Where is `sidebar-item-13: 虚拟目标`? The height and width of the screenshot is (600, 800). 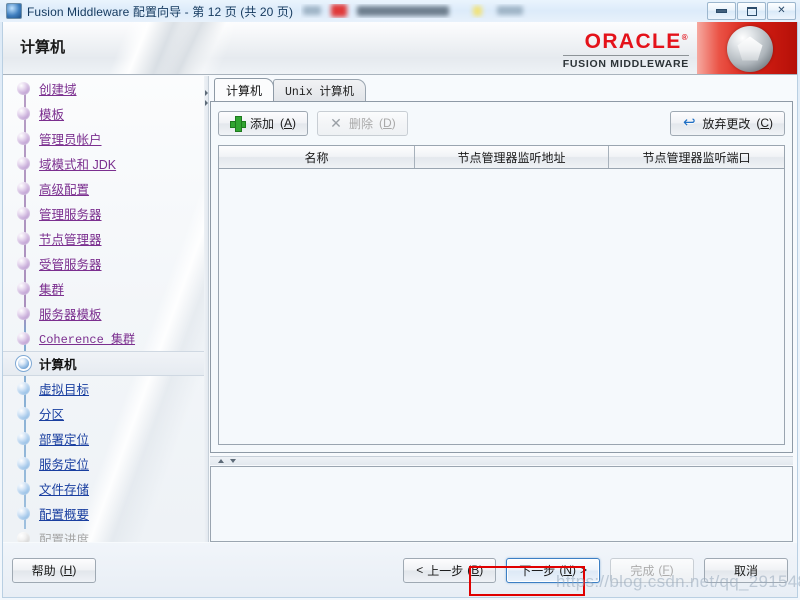
sidebar-item-13: 虚拟目标 is located at coordinates (103, 388).